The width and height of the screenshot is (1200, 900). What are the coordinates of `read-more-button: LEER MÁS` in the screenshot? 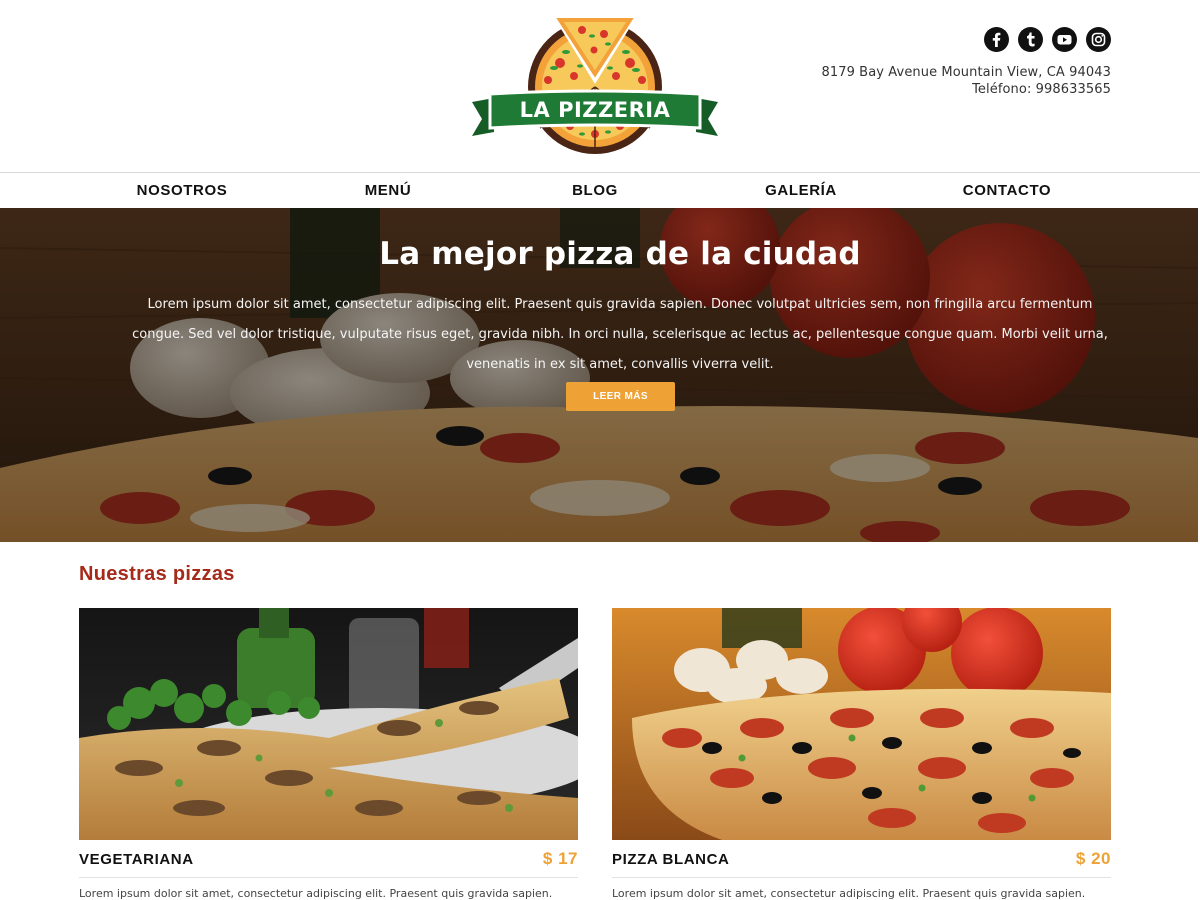 It's located at (620, 396).